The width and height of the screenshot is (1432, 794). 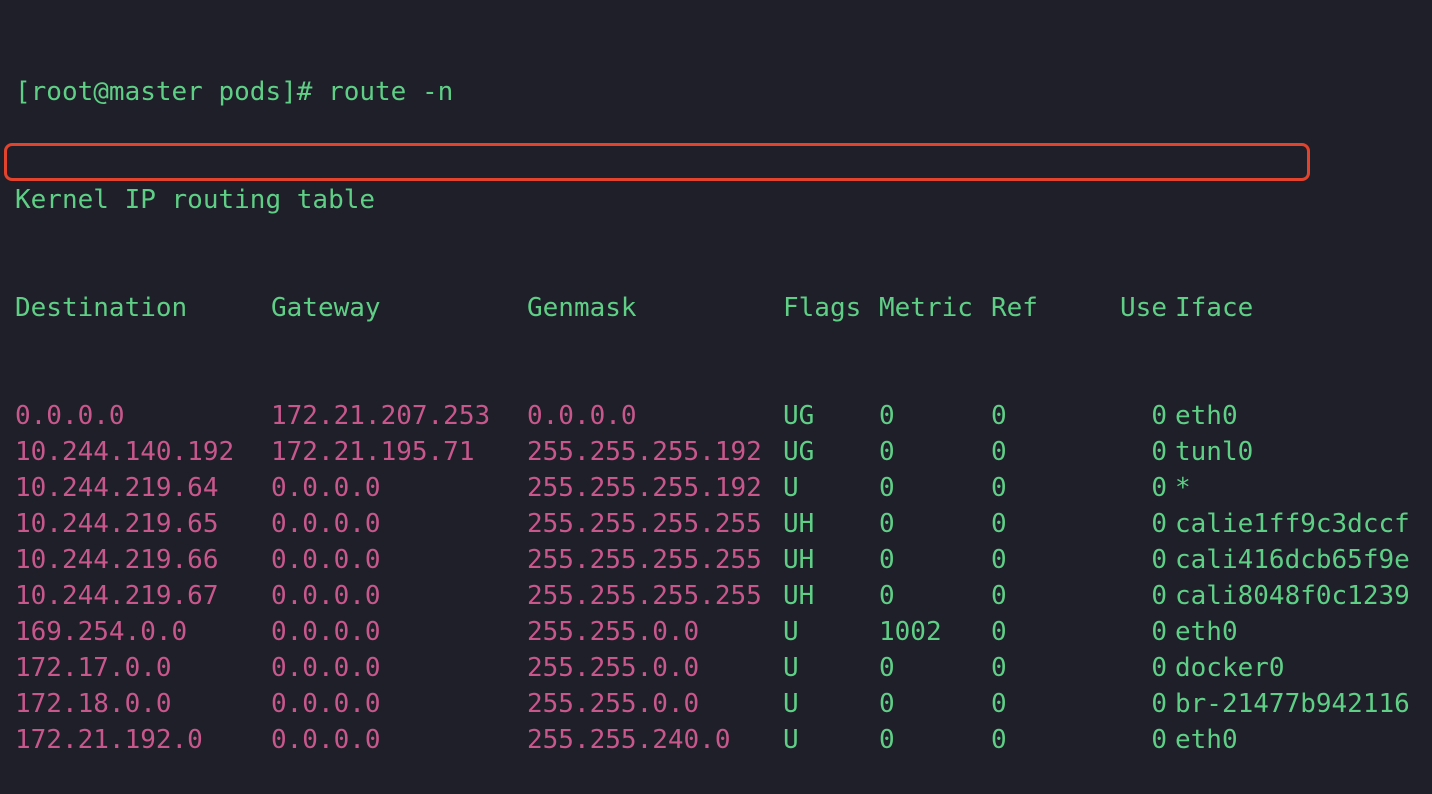 What do you see at coordinates (93, 668) in the screenshot?
I see `cell-destination: 172.17.0.0` at bounding box center [93, 668].